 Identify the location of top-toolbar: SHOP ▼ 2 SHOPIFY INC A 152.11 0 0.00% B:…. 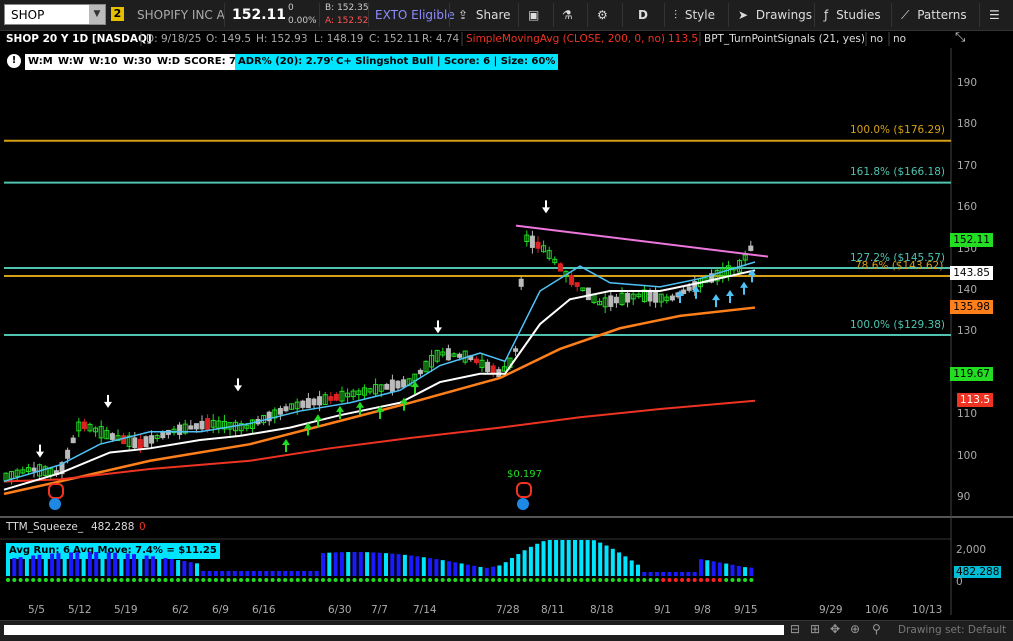
(506, 15).